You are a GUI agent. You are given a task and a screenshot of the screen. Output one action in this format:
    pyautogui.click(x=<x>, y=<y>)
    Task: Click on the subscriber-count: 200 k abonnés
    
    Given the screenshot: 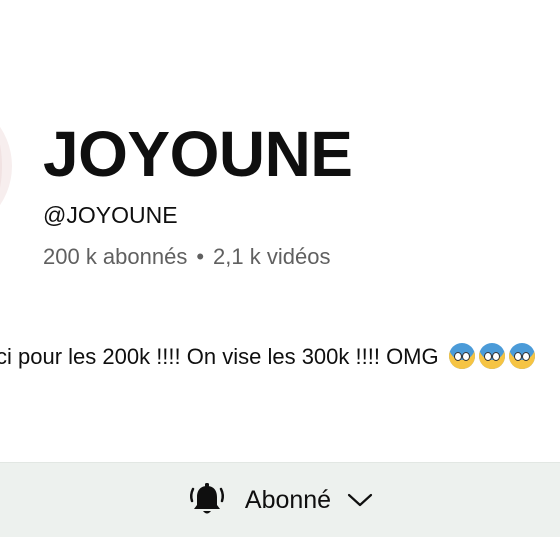 What is the action you would take?
    pyautogui.click(x=115, y=256)
    